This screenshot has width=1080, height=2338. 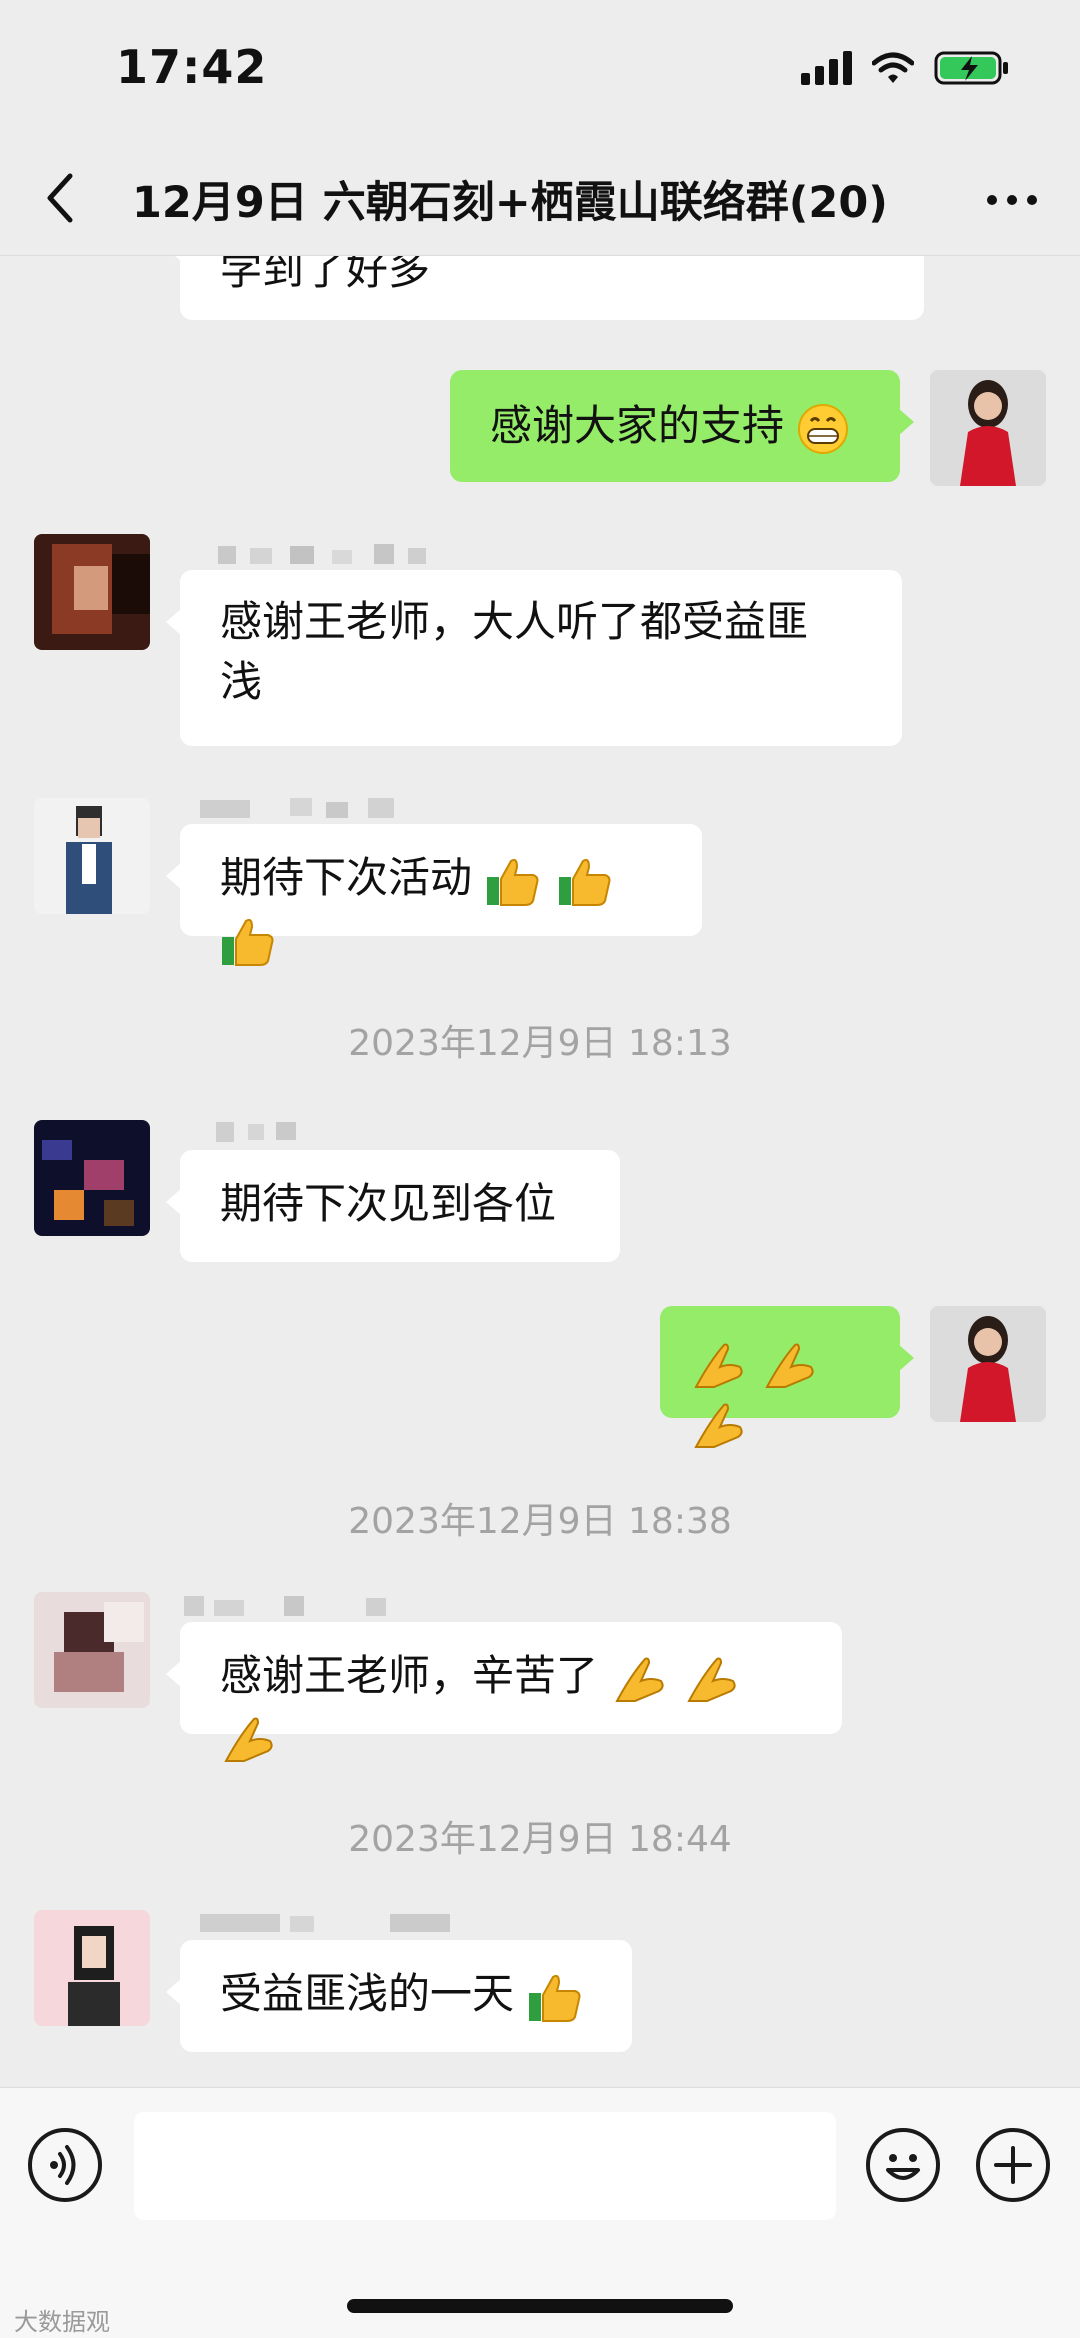 What do you see at coordinates (637, 425) in the screenshot?
I see `message-text: 感谢大家的支持` at bounding box center [637, 425].